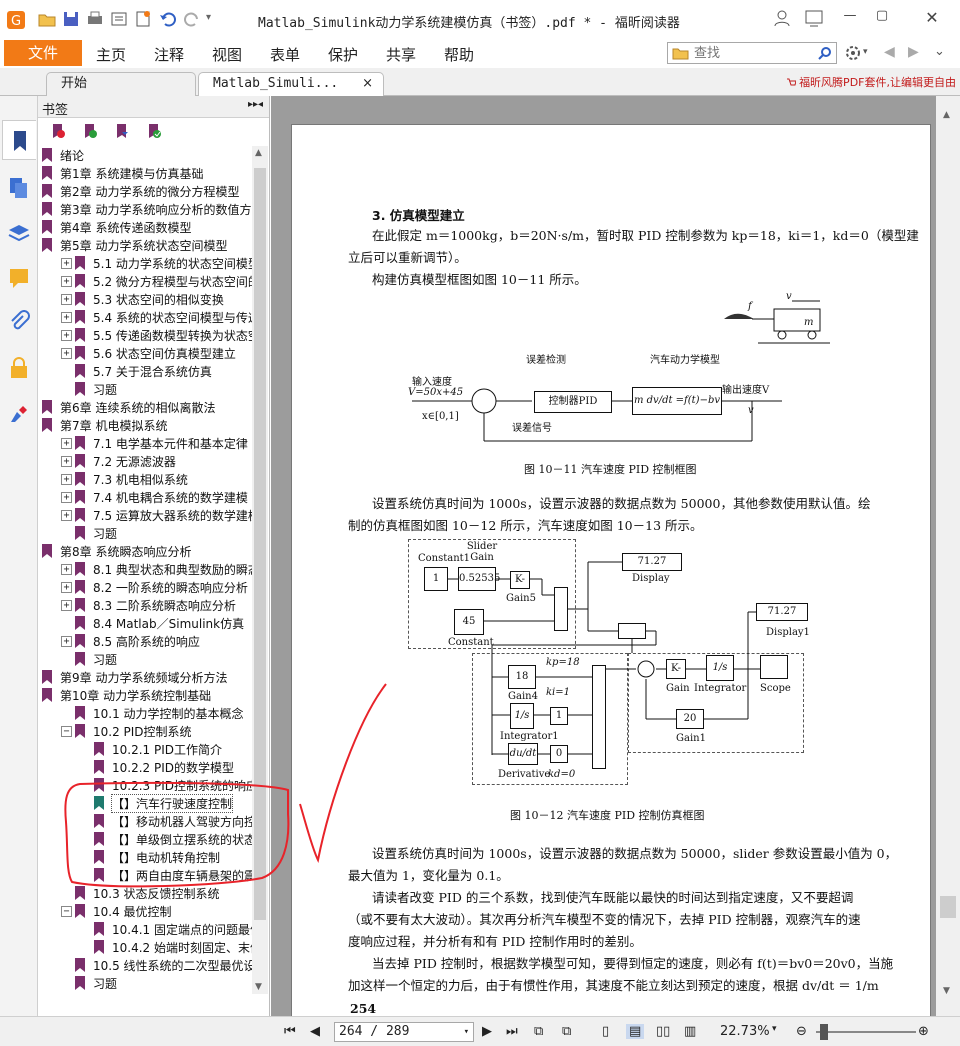  I want to click on settings-gear-icon, so click(853, 53).